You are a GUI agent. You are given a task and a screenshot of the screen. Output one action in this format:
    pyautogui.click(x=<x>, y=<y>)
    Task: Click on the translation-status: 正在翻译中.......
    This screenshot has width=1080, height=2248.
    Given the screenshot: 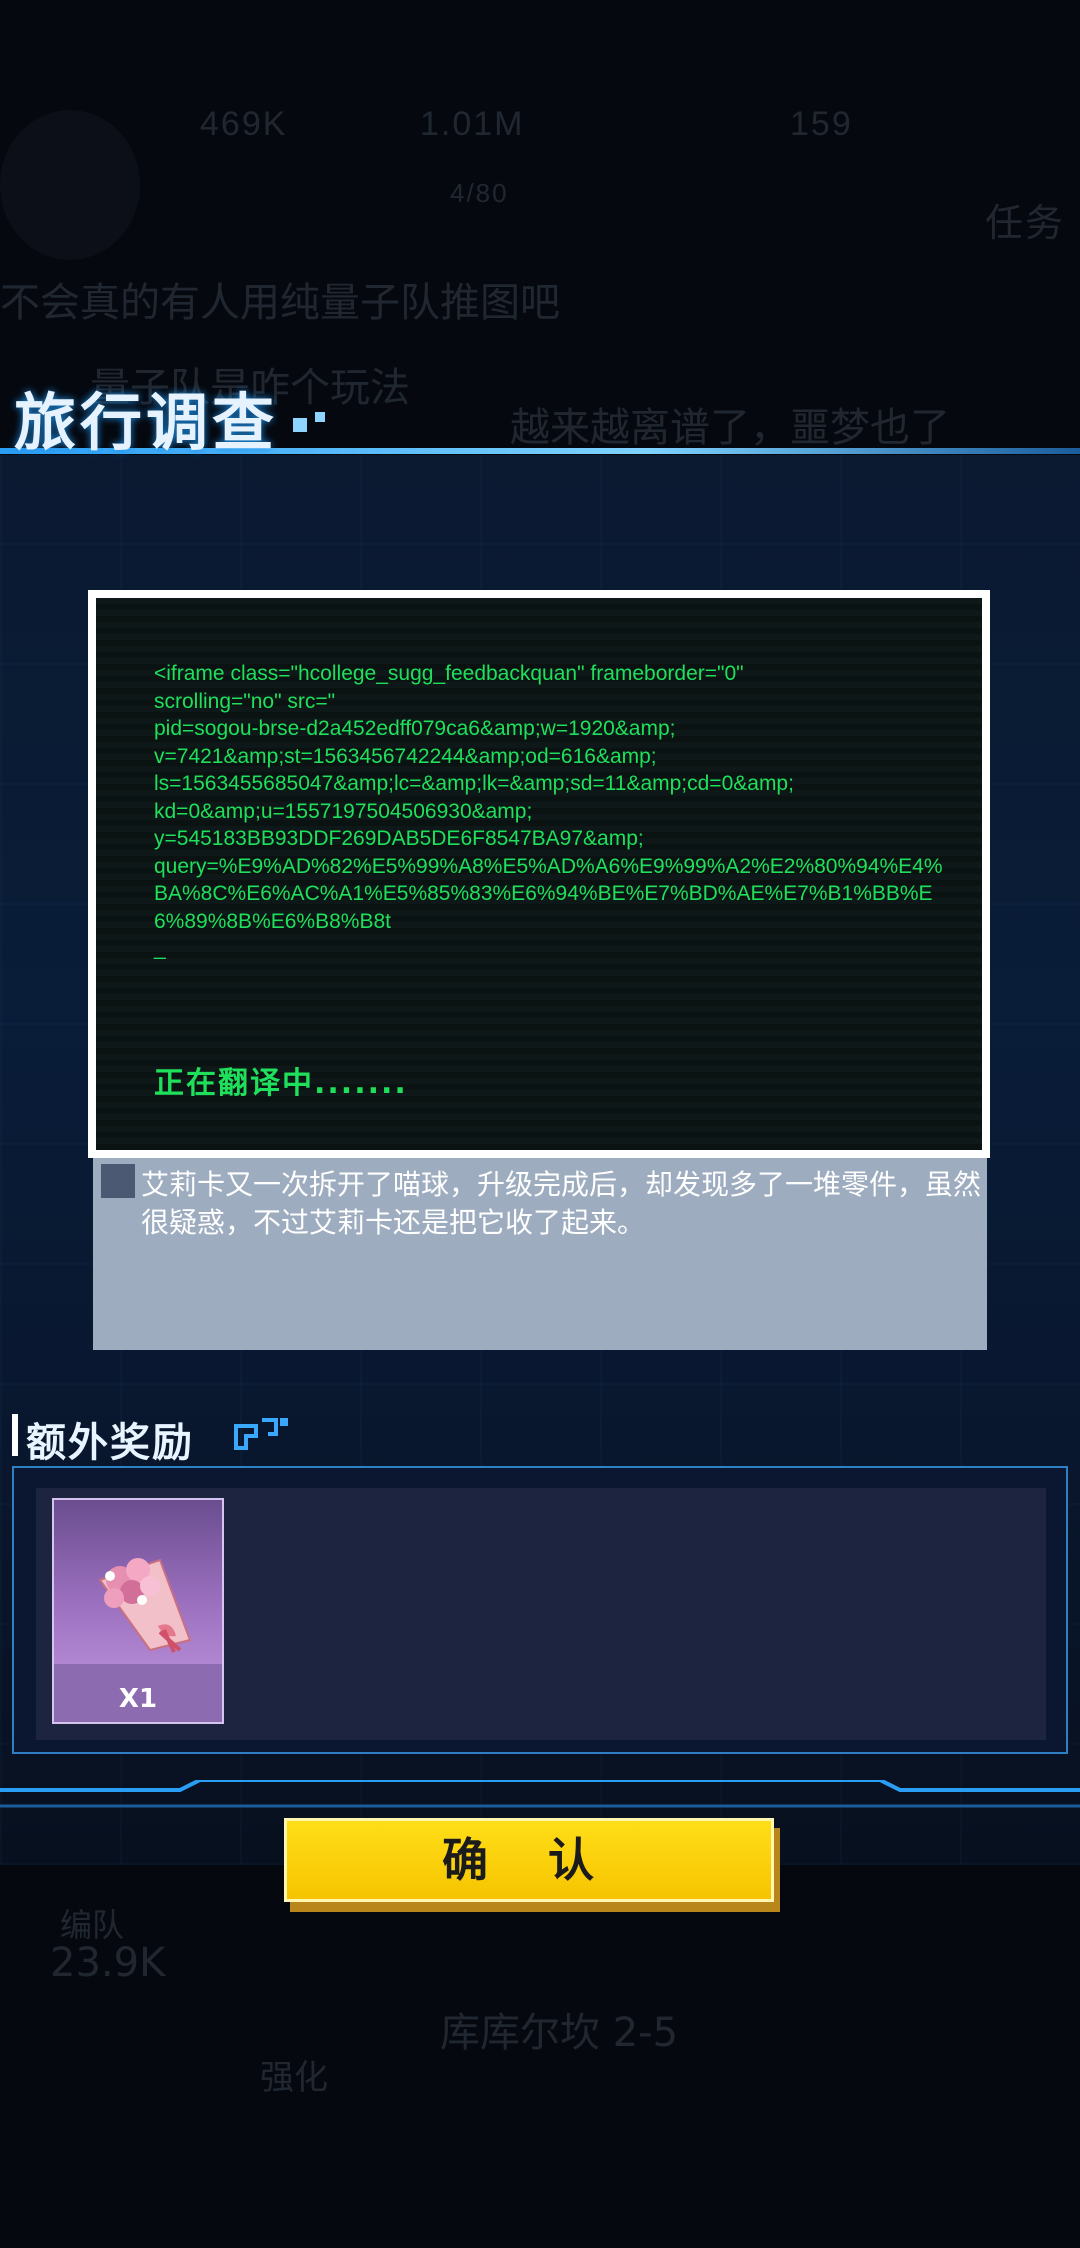 What is the action you would take?
    pyautogui.click(x=281, y=1083)
    